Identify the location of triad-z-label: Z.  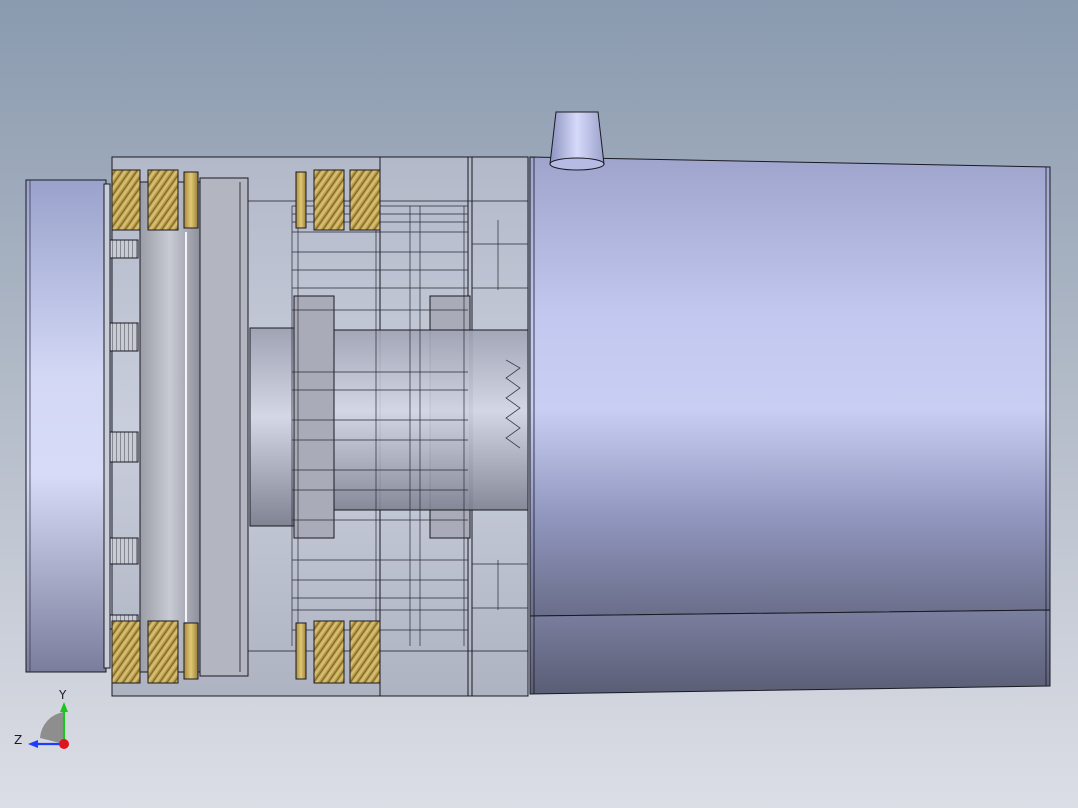
(18, 740).